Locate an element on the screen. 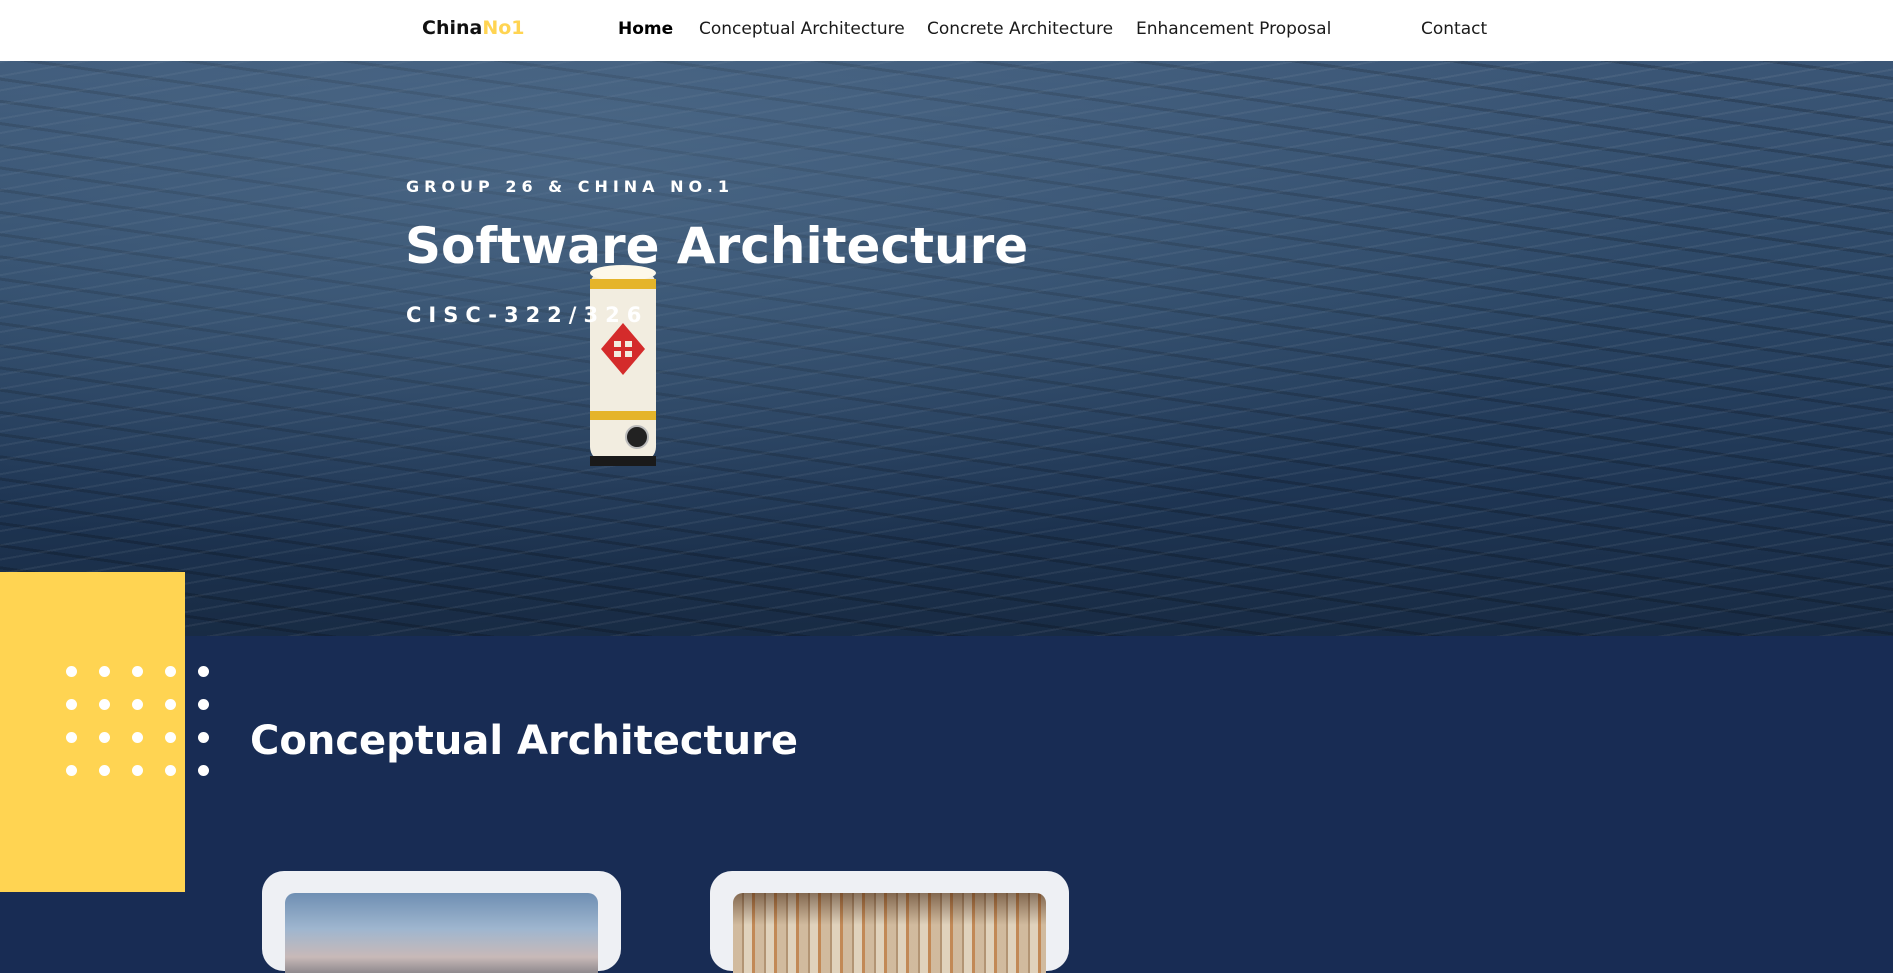 The image size is (1893, 973). nav-link-enhancement-proposal: Enhancement Proposal is located at coordinates (1233, 29).